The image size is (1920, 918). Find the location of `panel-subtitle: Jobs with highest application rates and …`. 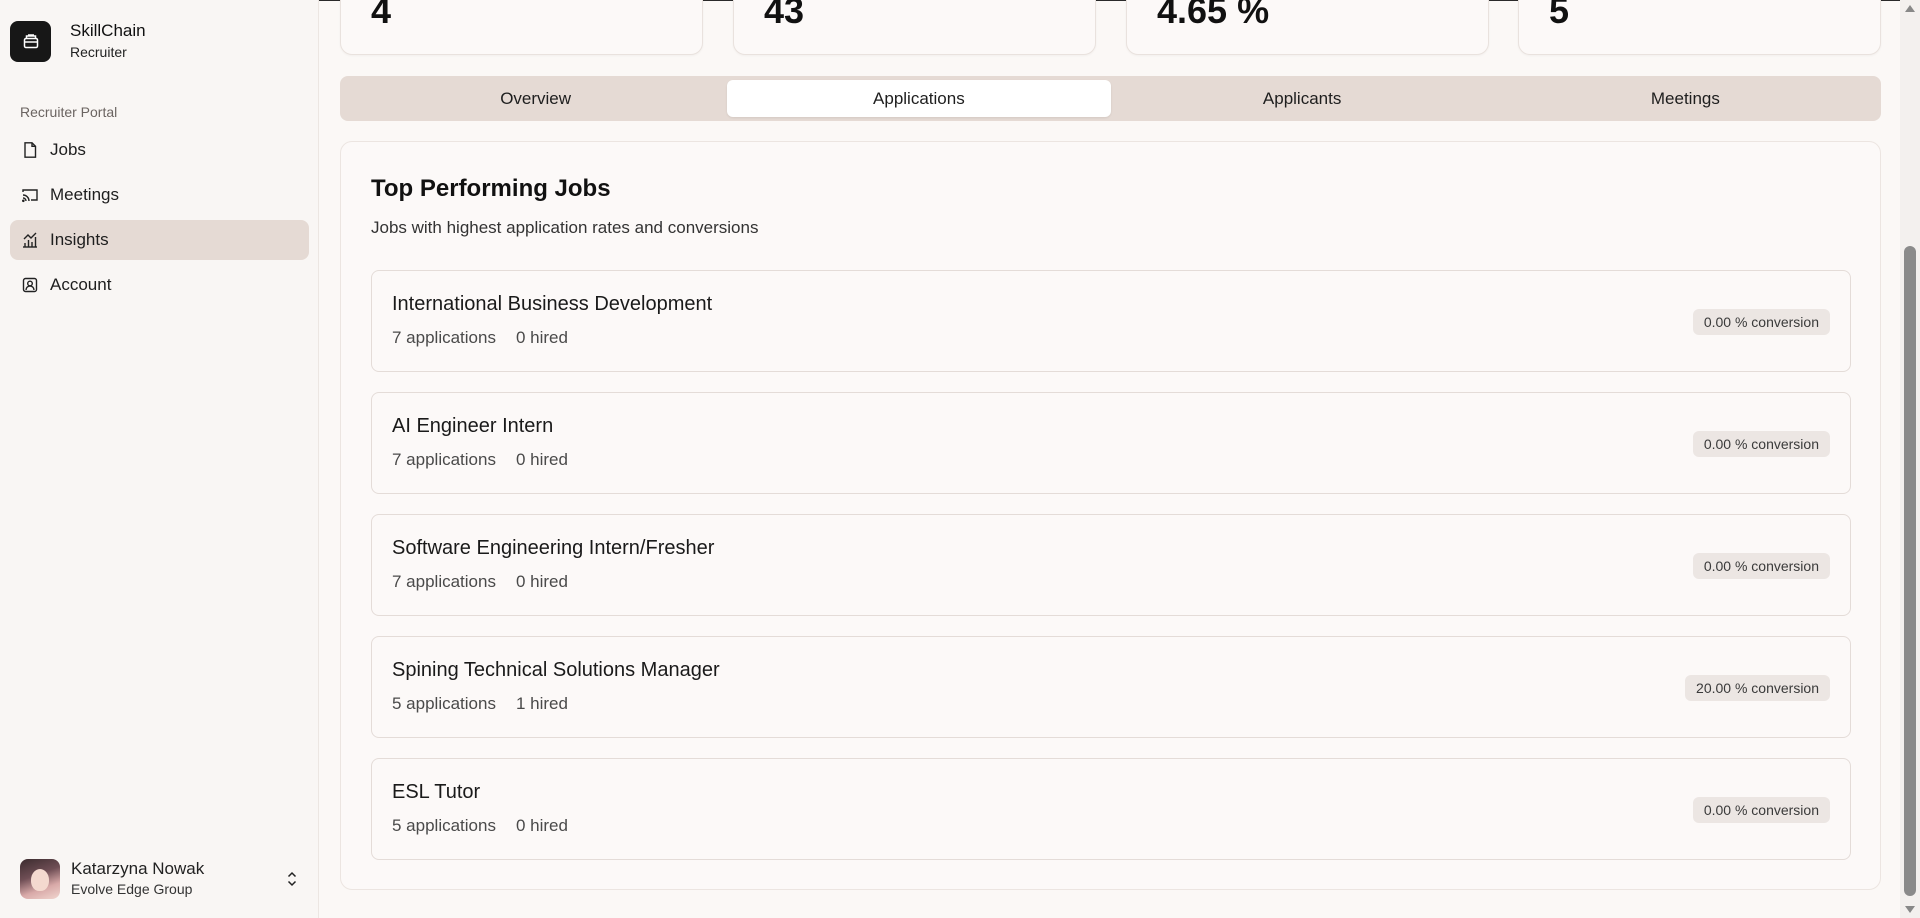

panel-subtitle: Jobs with highest application rates and … is located at coordinates (565, 227).